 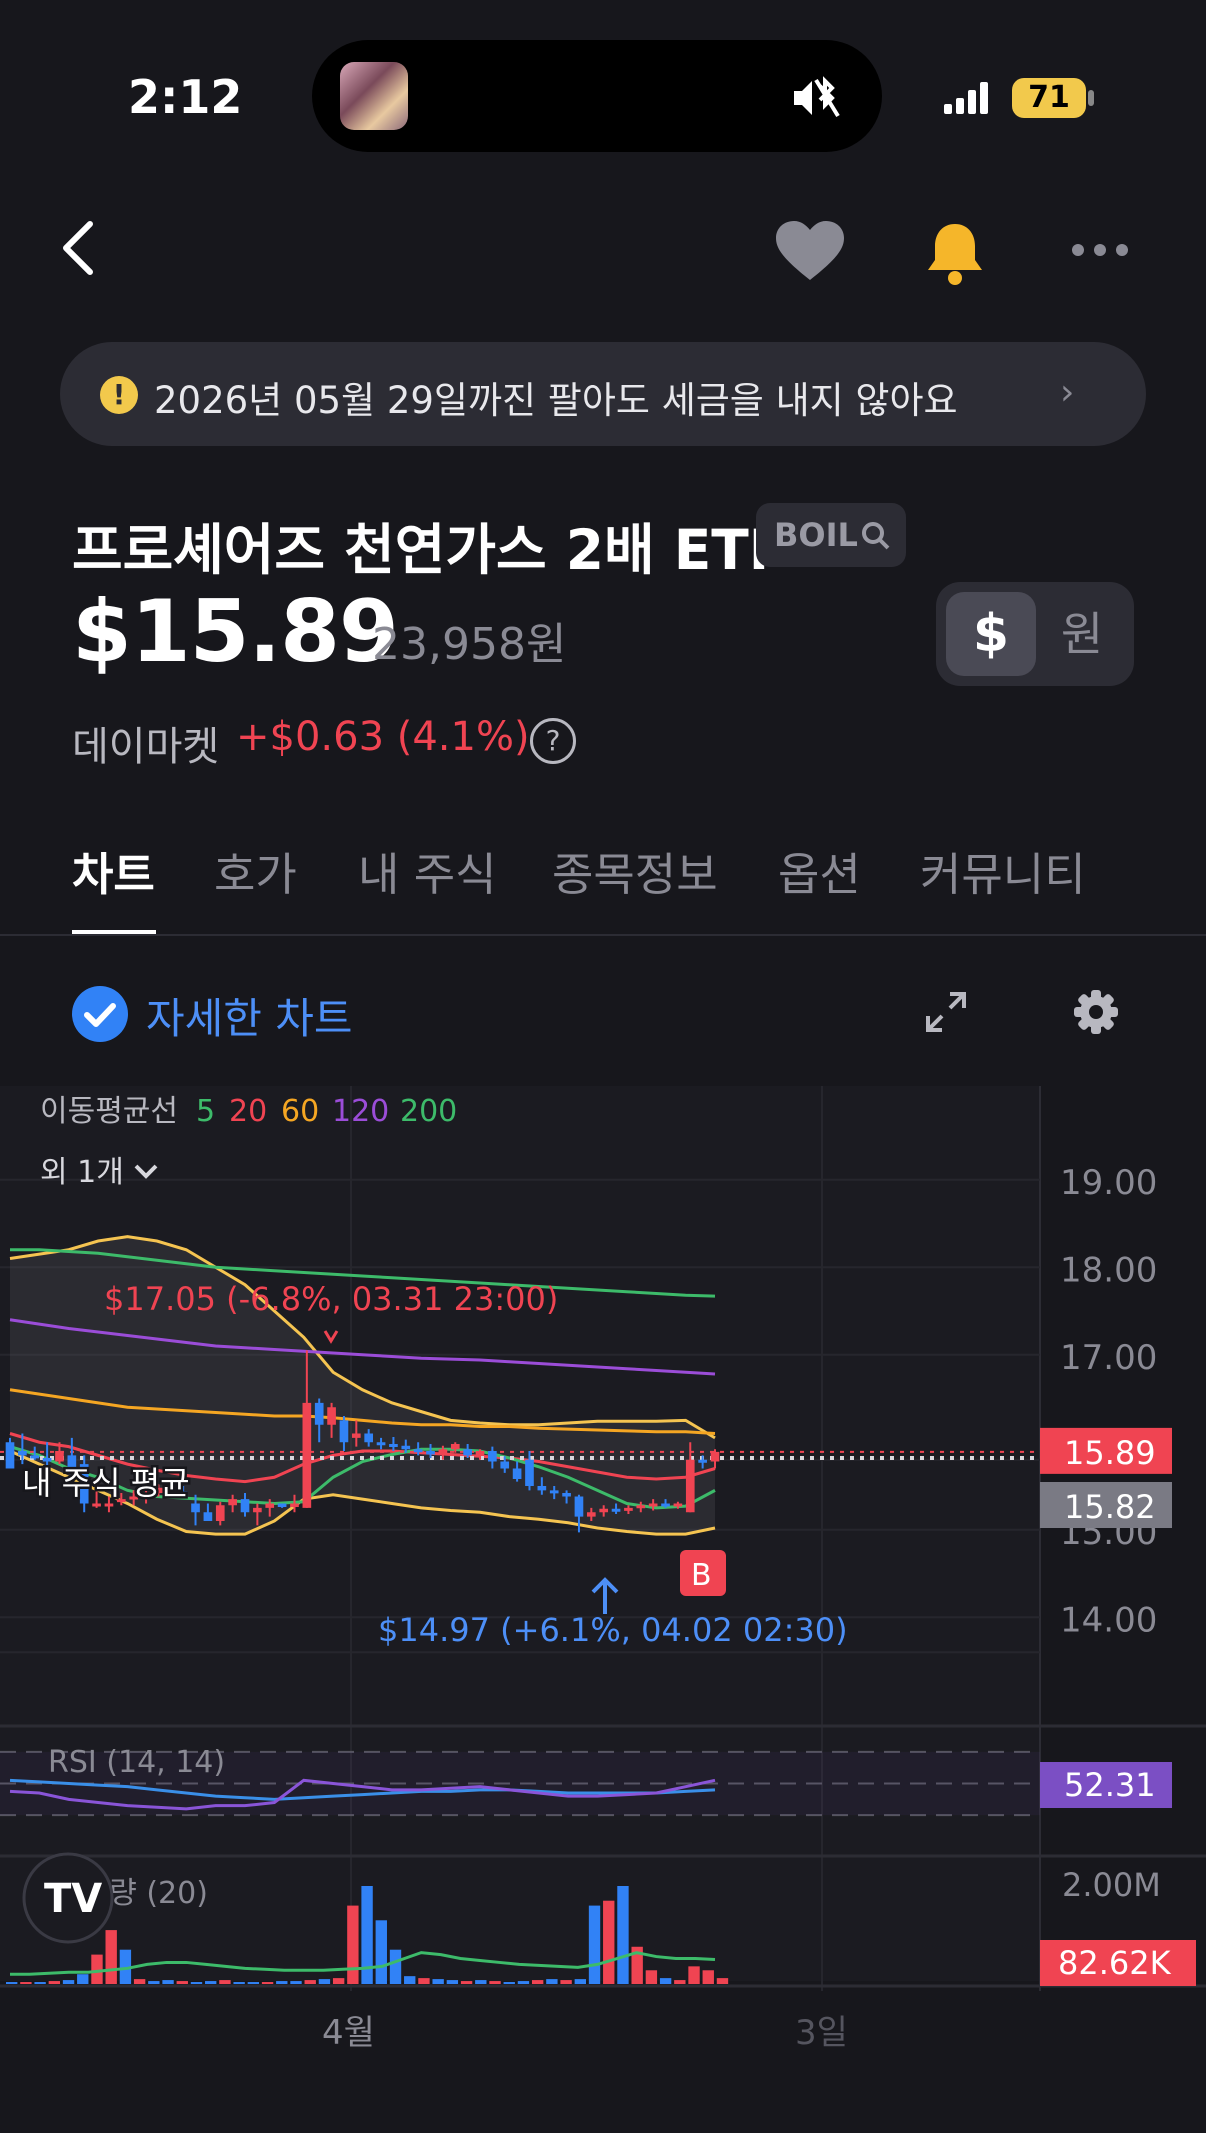 I want to click on x-tick-label: 3일, so click(x=821, y=2033).